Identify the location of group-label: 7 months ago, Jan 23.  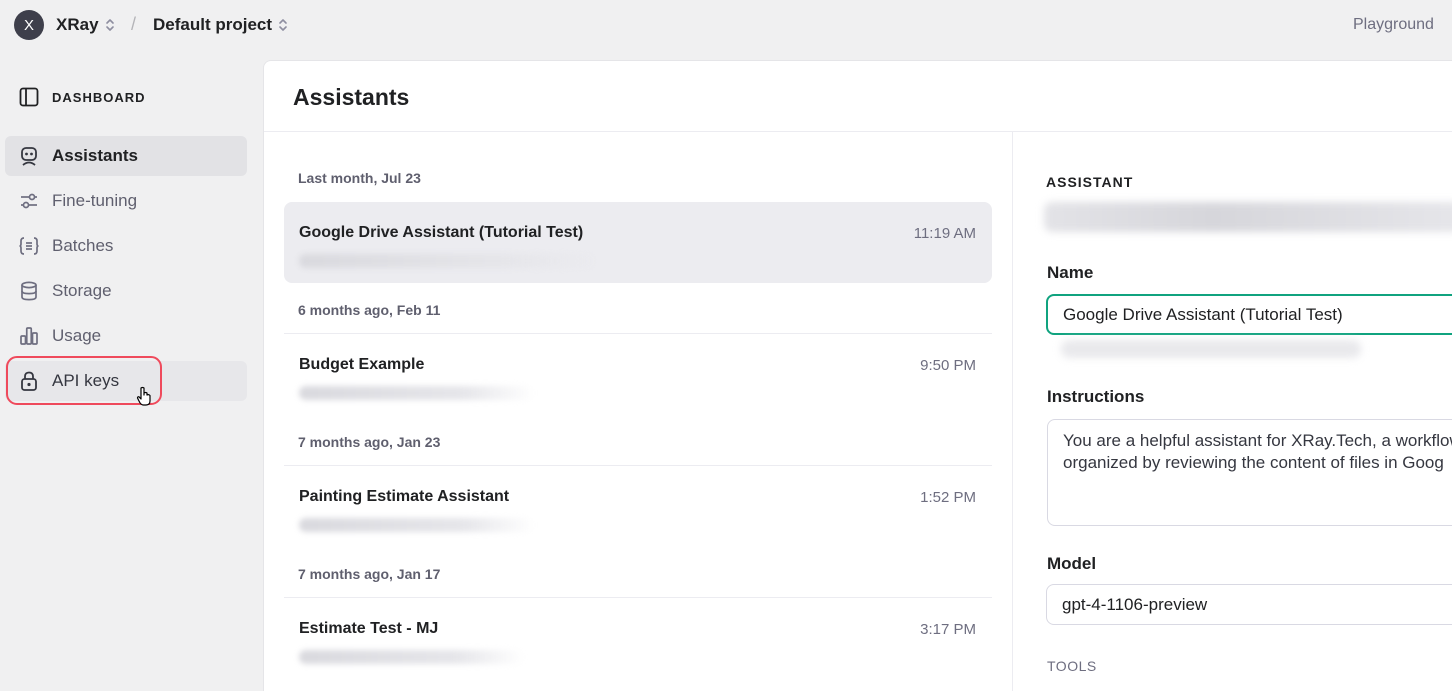
(369, 442).